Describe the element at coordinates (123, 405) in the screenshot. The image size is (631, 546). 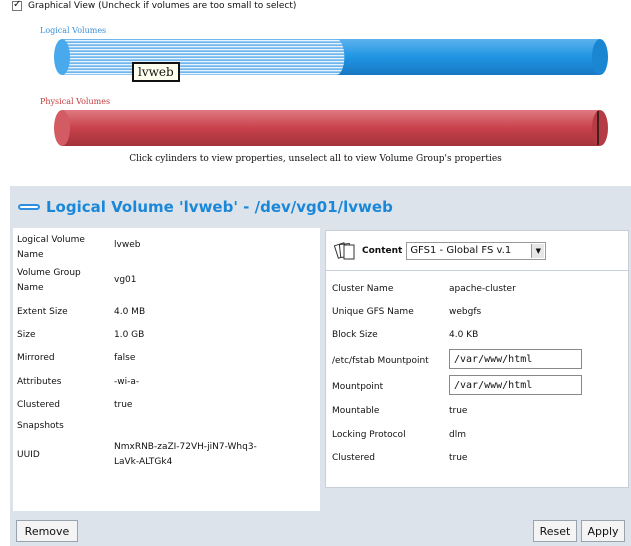
I see `property-value: true` at that location.